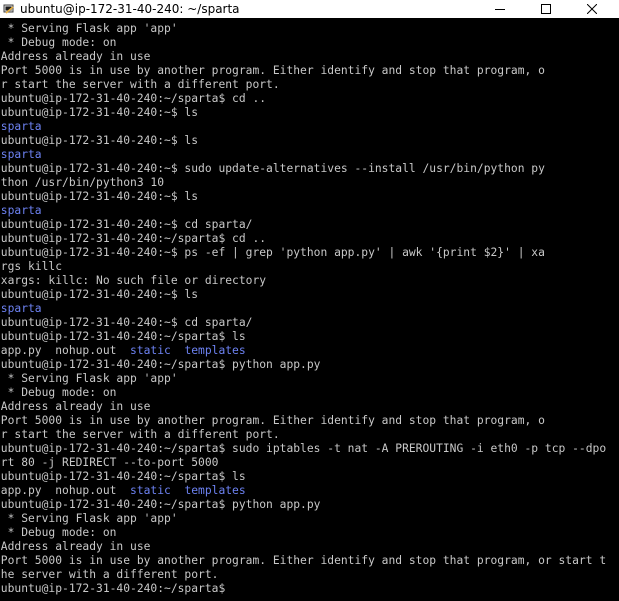 The height and width of the screenshot is (601, 619). What do you see at coordinates (113, 588) in the screenshot?
I see `terminal-text: ubuntu@ip-172-31-40-240:~/sparta$` at bounding box center [113, 588].